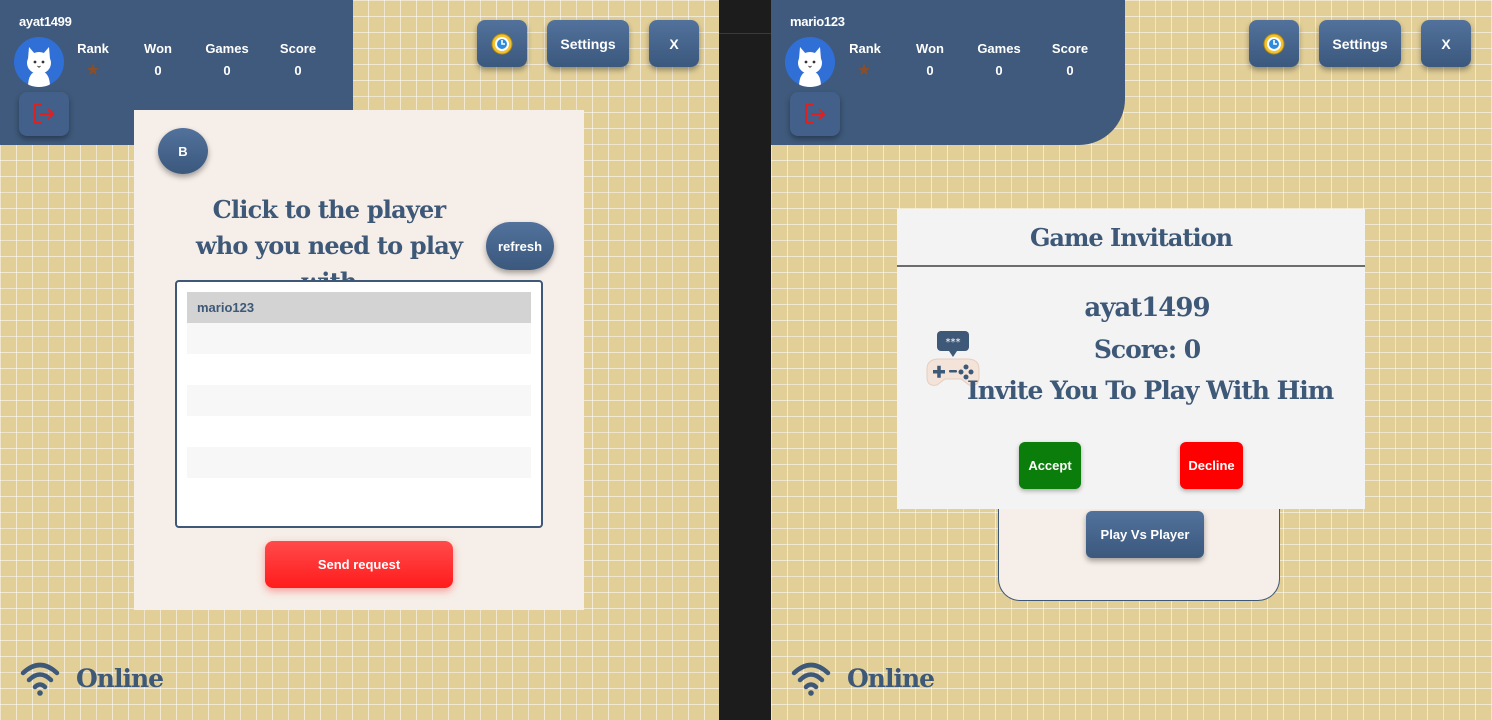 The width and height of the screenshot is (1492, 720). I want to click on send-request-button: Send request, so click(359, 564).